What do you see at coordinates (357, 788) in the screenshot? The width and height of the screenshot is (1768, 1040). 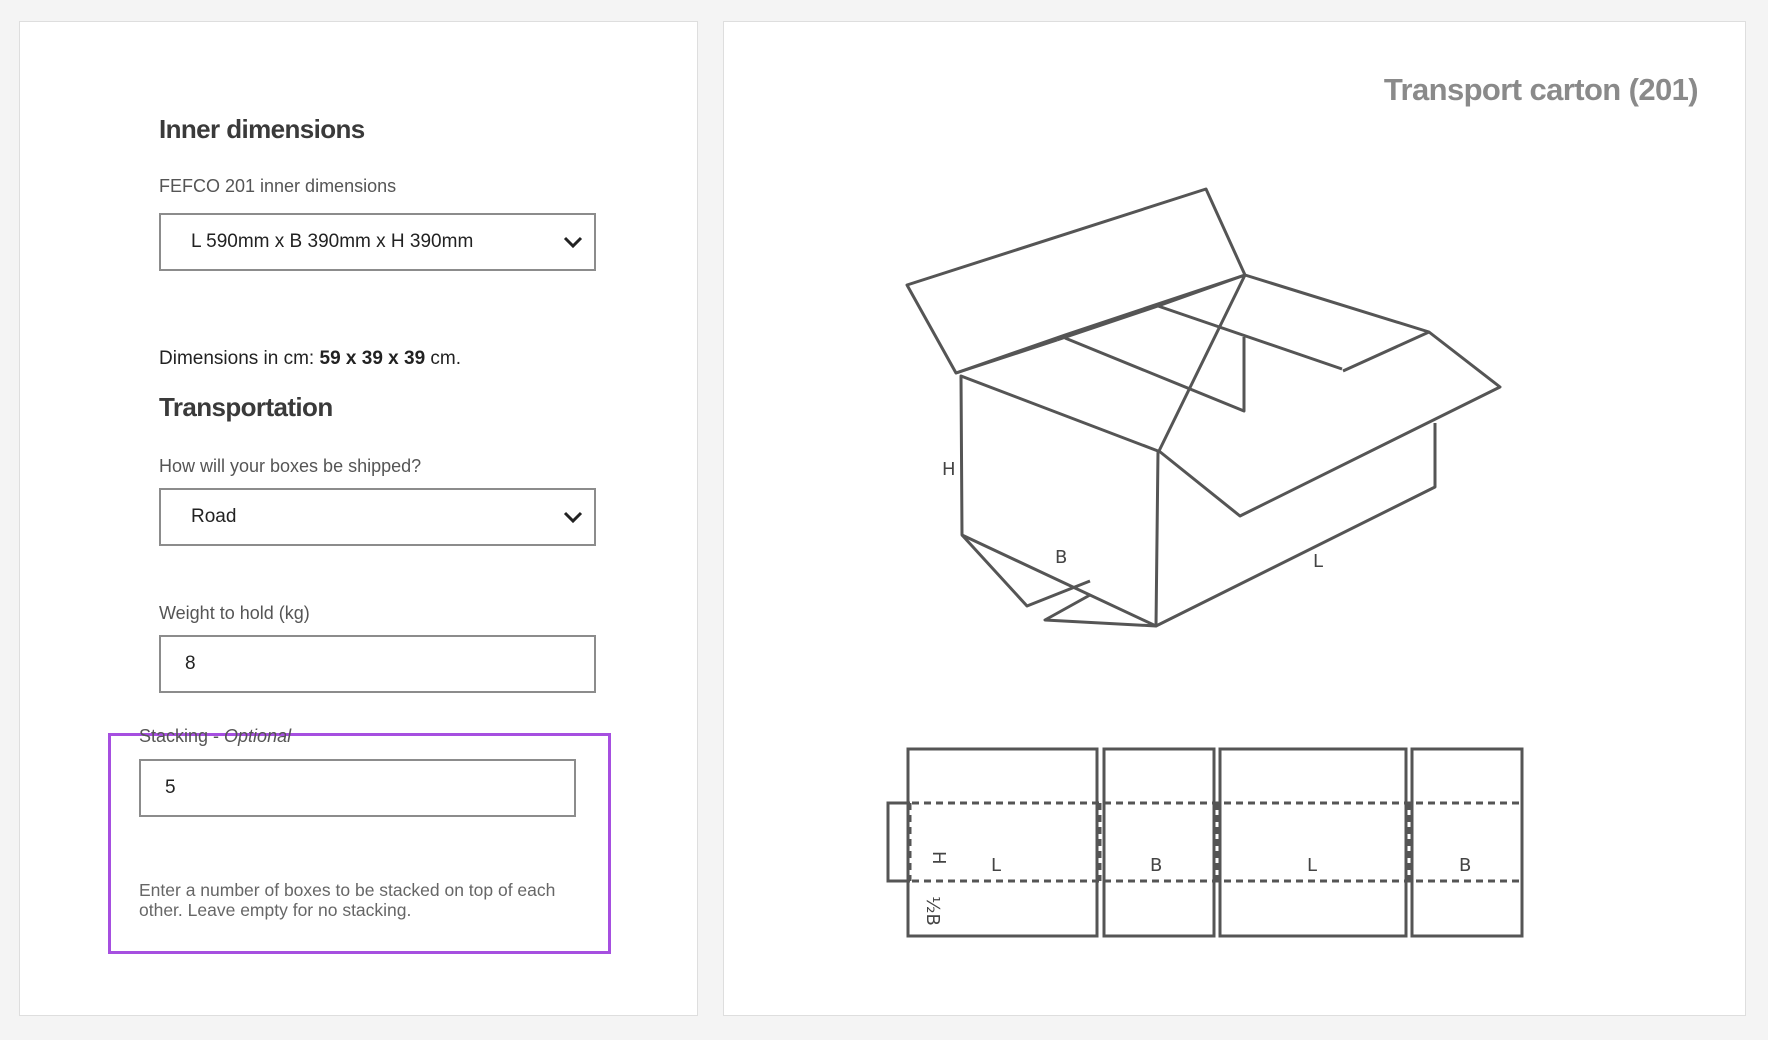 I see `stacking-input: 5` at bounding box center [357, 788].